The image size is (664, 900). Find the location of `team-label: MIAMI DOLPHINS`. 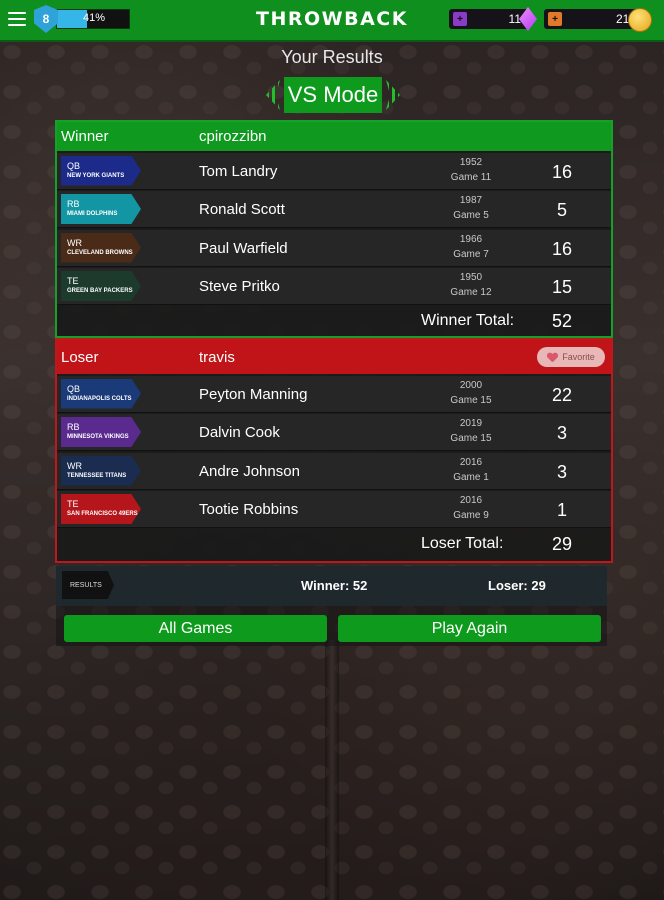

team-label: MIAMI DOLPHINS is located at coordinates (92, 214).